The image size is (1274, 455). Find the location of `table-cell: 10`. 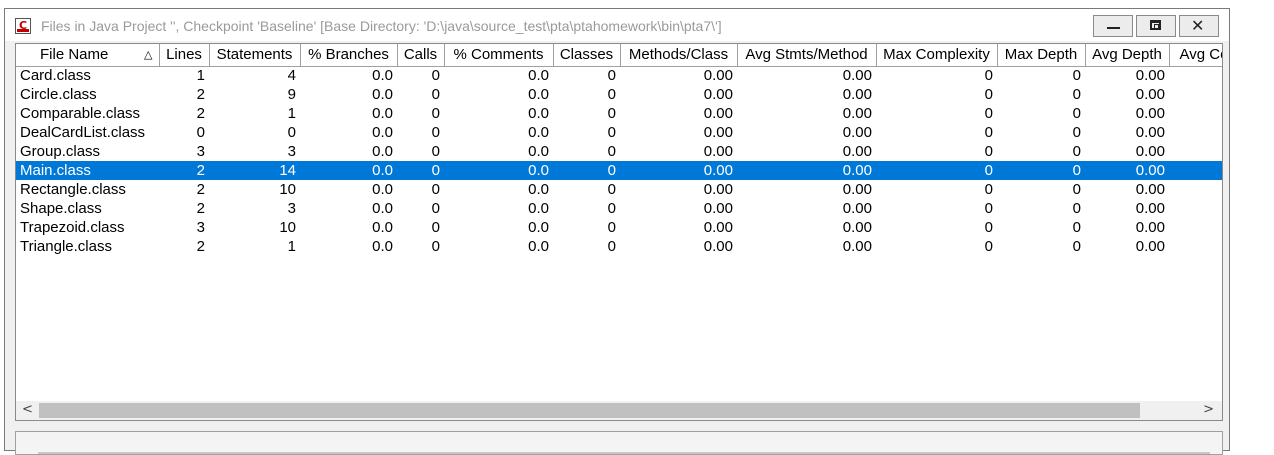

table-cell: 10 is located at coordinates (287, 189).